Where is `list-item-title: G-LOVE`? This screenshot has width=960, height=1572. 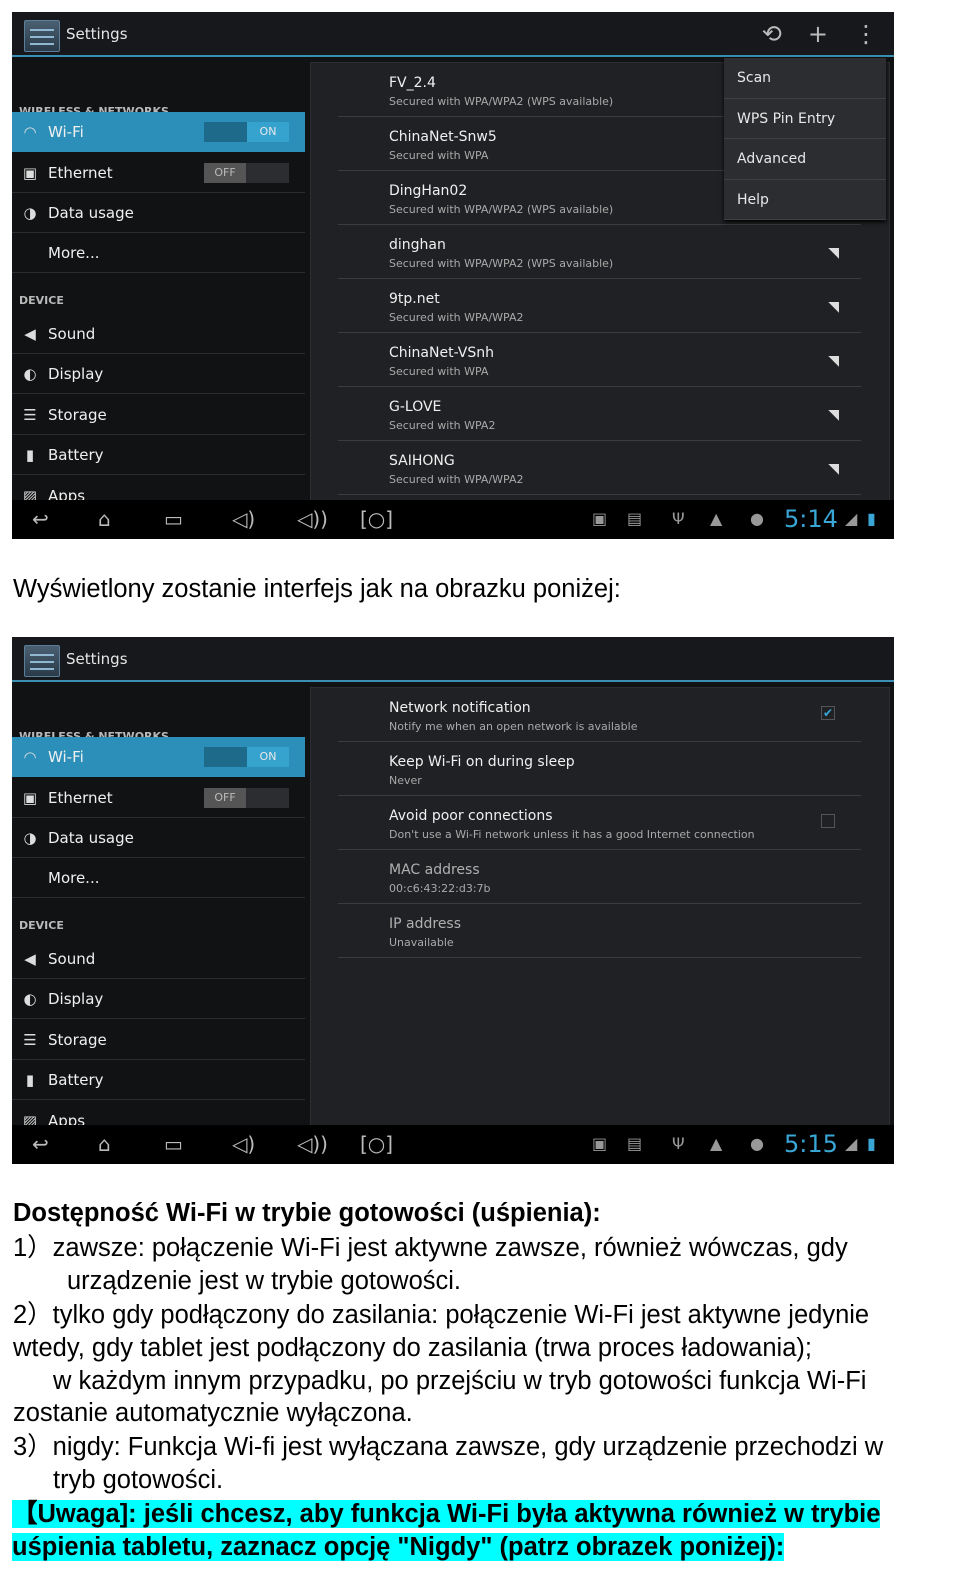
list-item-title: G-LOVE is located at coordinates (415, 407).